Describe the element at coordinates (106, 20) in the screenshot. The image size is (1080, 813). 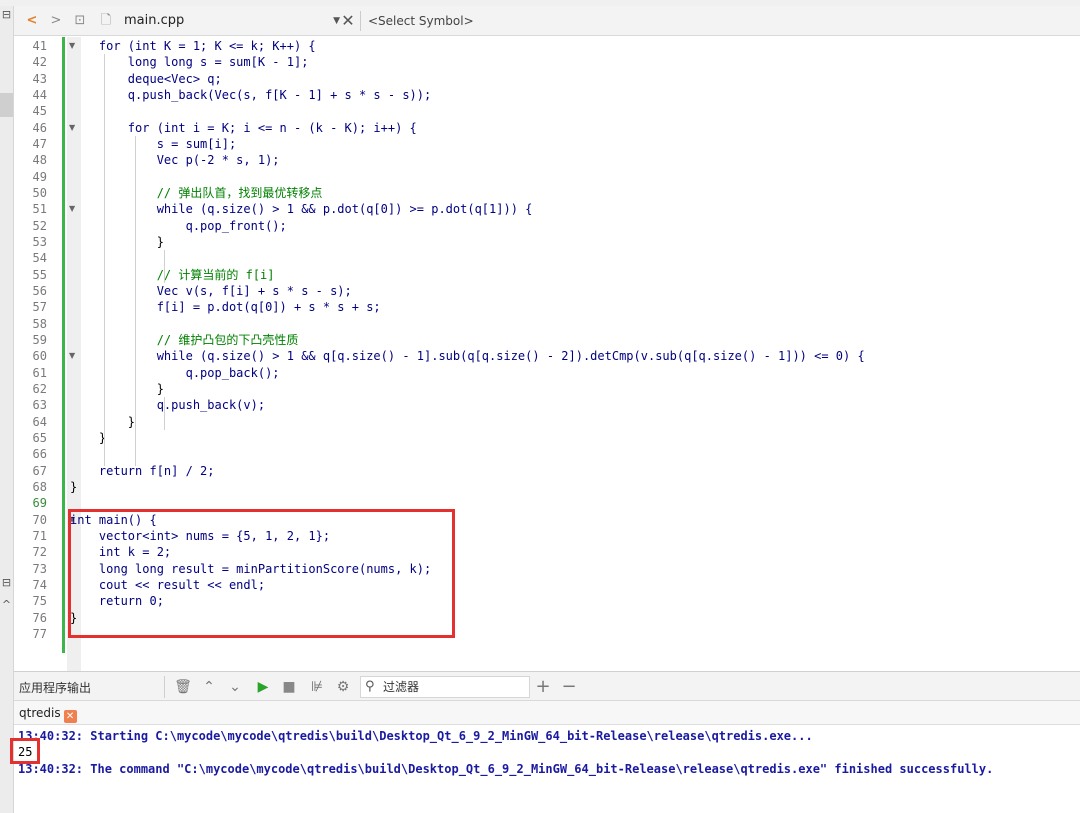
I see `file-icon: 🗋` at that location.